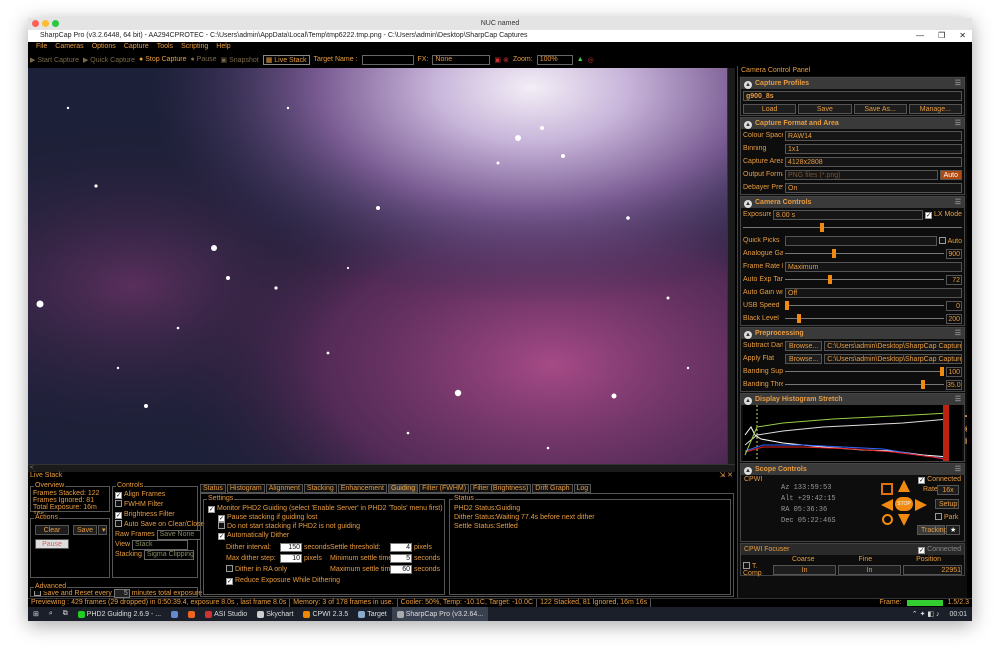 The image size is (1000, 658). What do you see at coordinates (165, 47) in the screenshot?
I see `menu-tools: Tools` at bounding box center [165, 47].